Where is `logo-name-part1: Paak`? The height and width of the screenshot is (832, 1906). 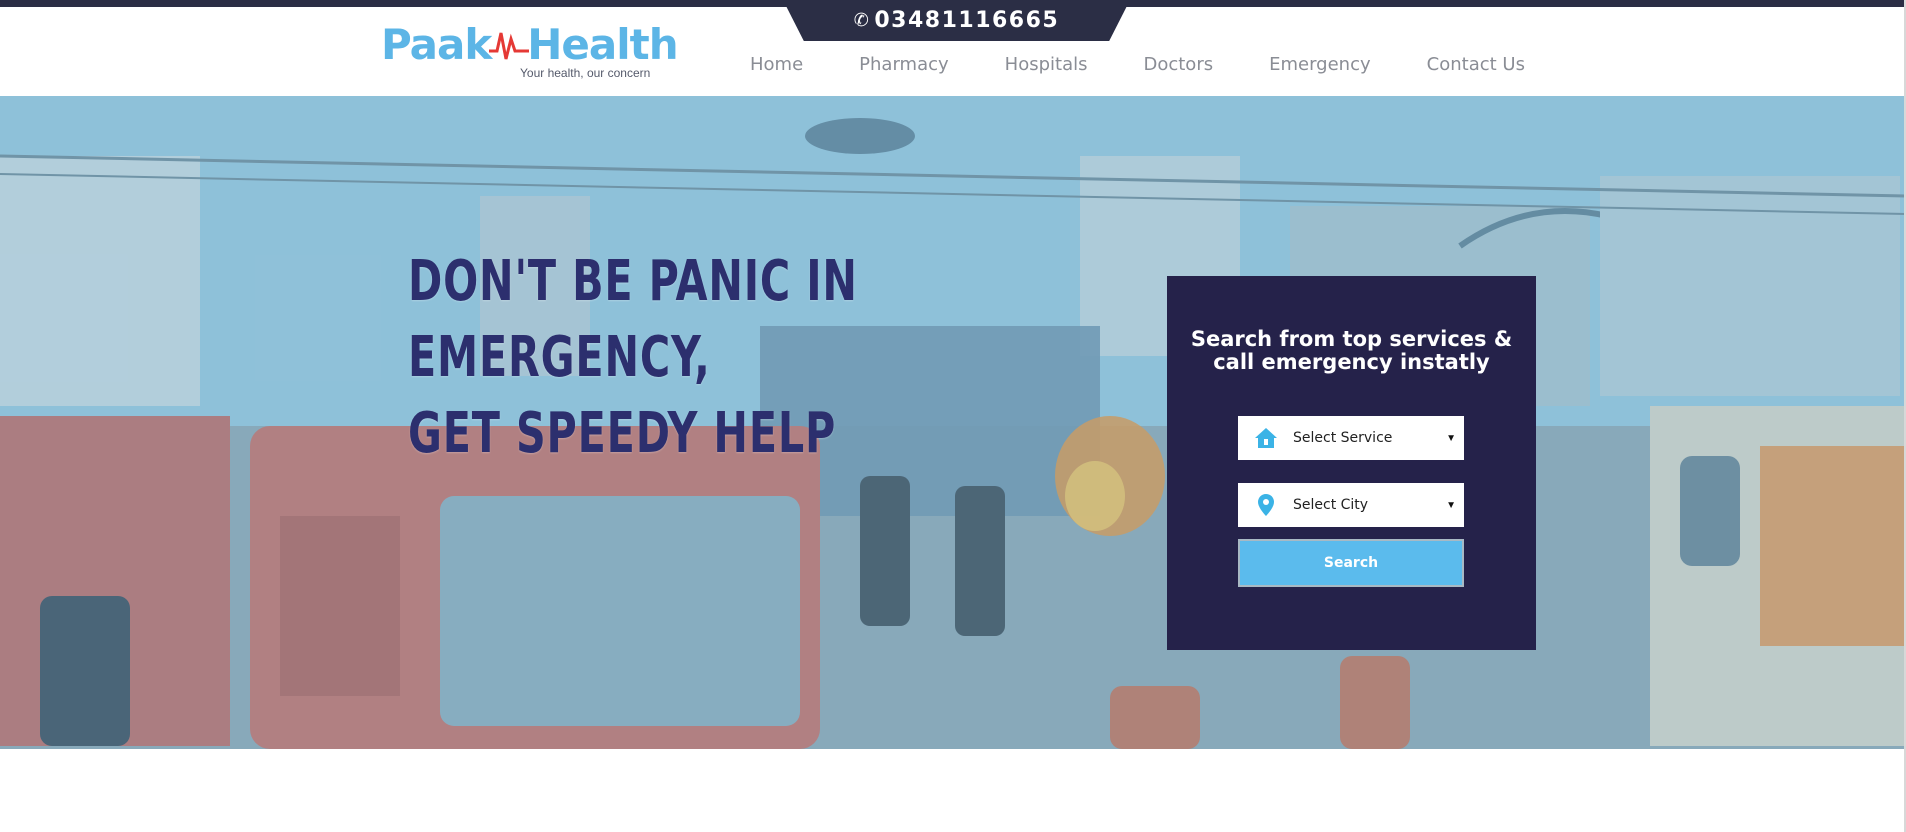 logo-name-part1: Paak is located at coordinates (436, 44).